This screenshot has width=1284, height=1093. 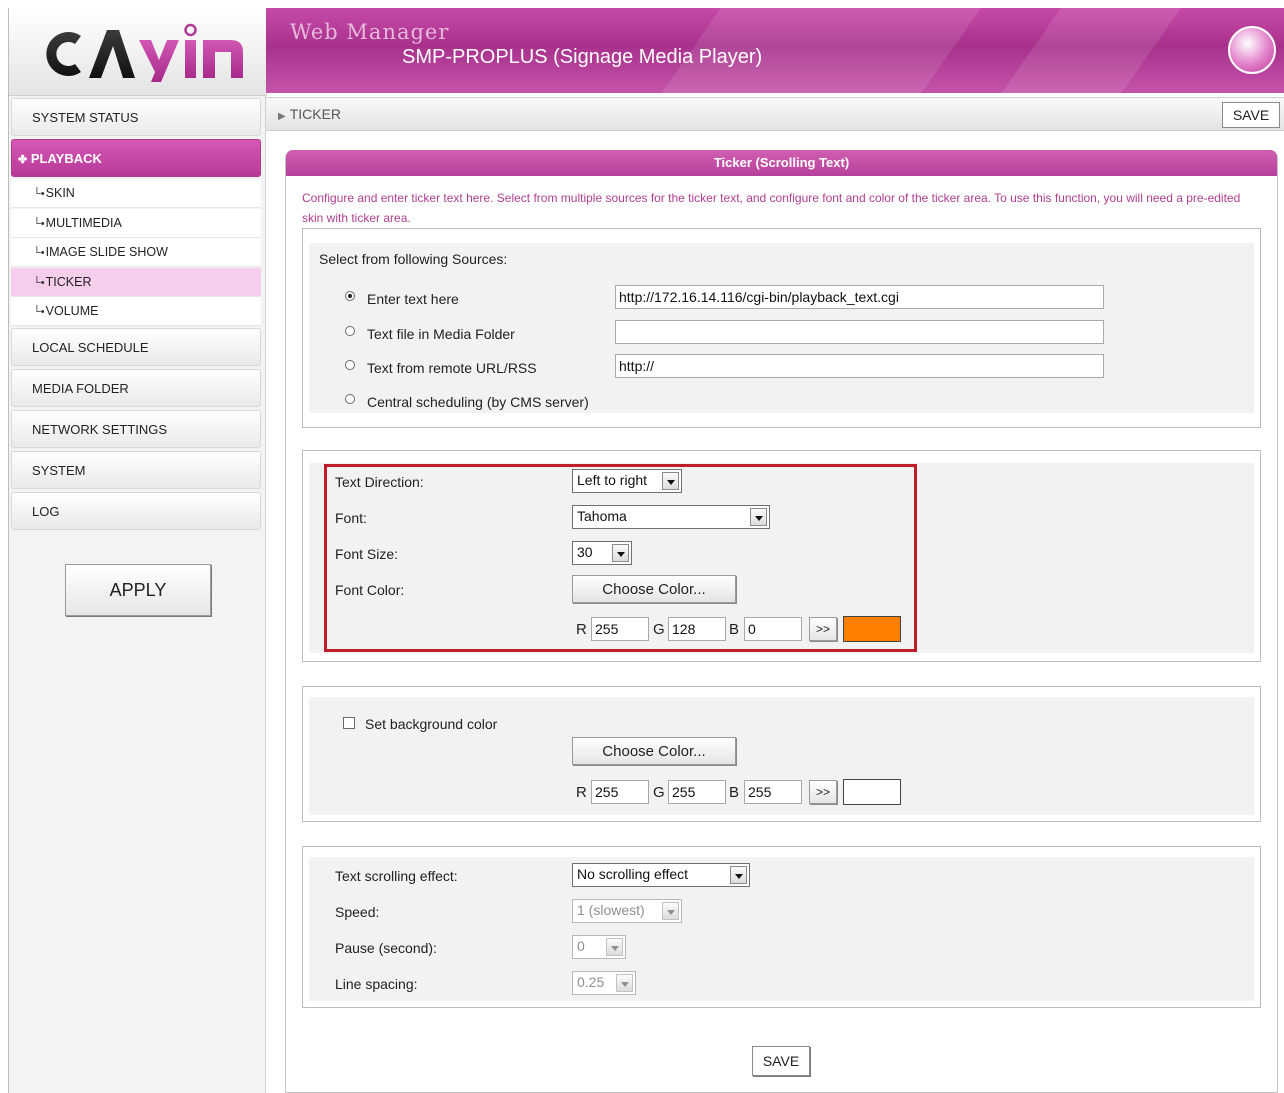 What do you see at coordinates (602, 553) in the screenshot?
I see `font-size-select: 30` at bounding box center [602, 553].